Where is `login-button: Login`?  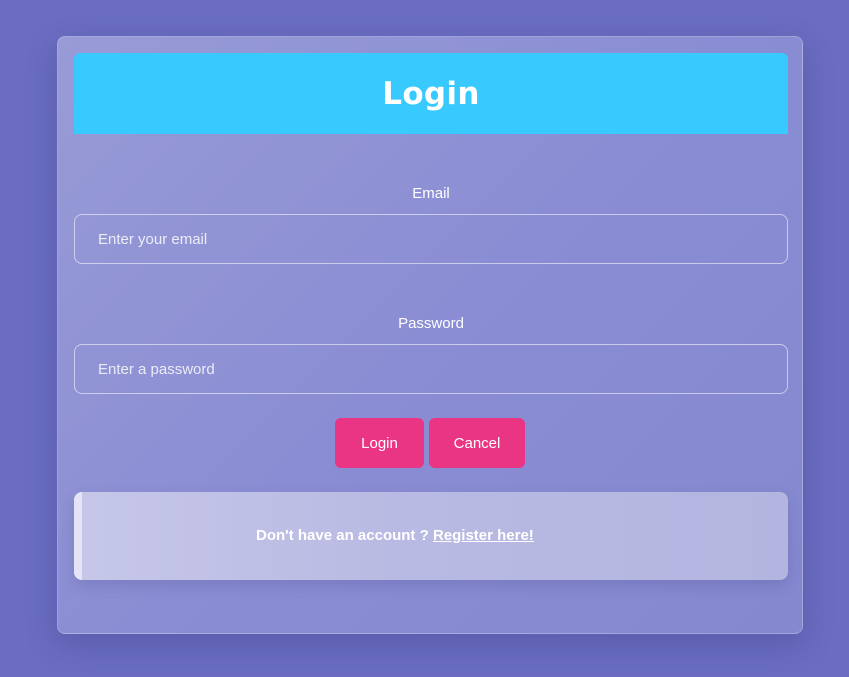
login-button: Login is located at coordinates (379, 443).